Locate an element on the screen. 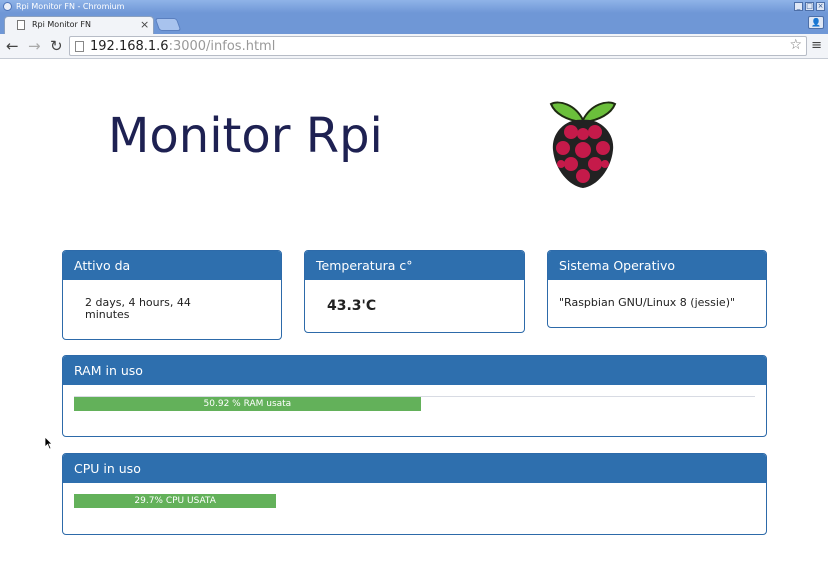 The width and height of the screenshot is (828, 561). temperature-card-title: Temperatura c° is located at coordinates (414, 265).